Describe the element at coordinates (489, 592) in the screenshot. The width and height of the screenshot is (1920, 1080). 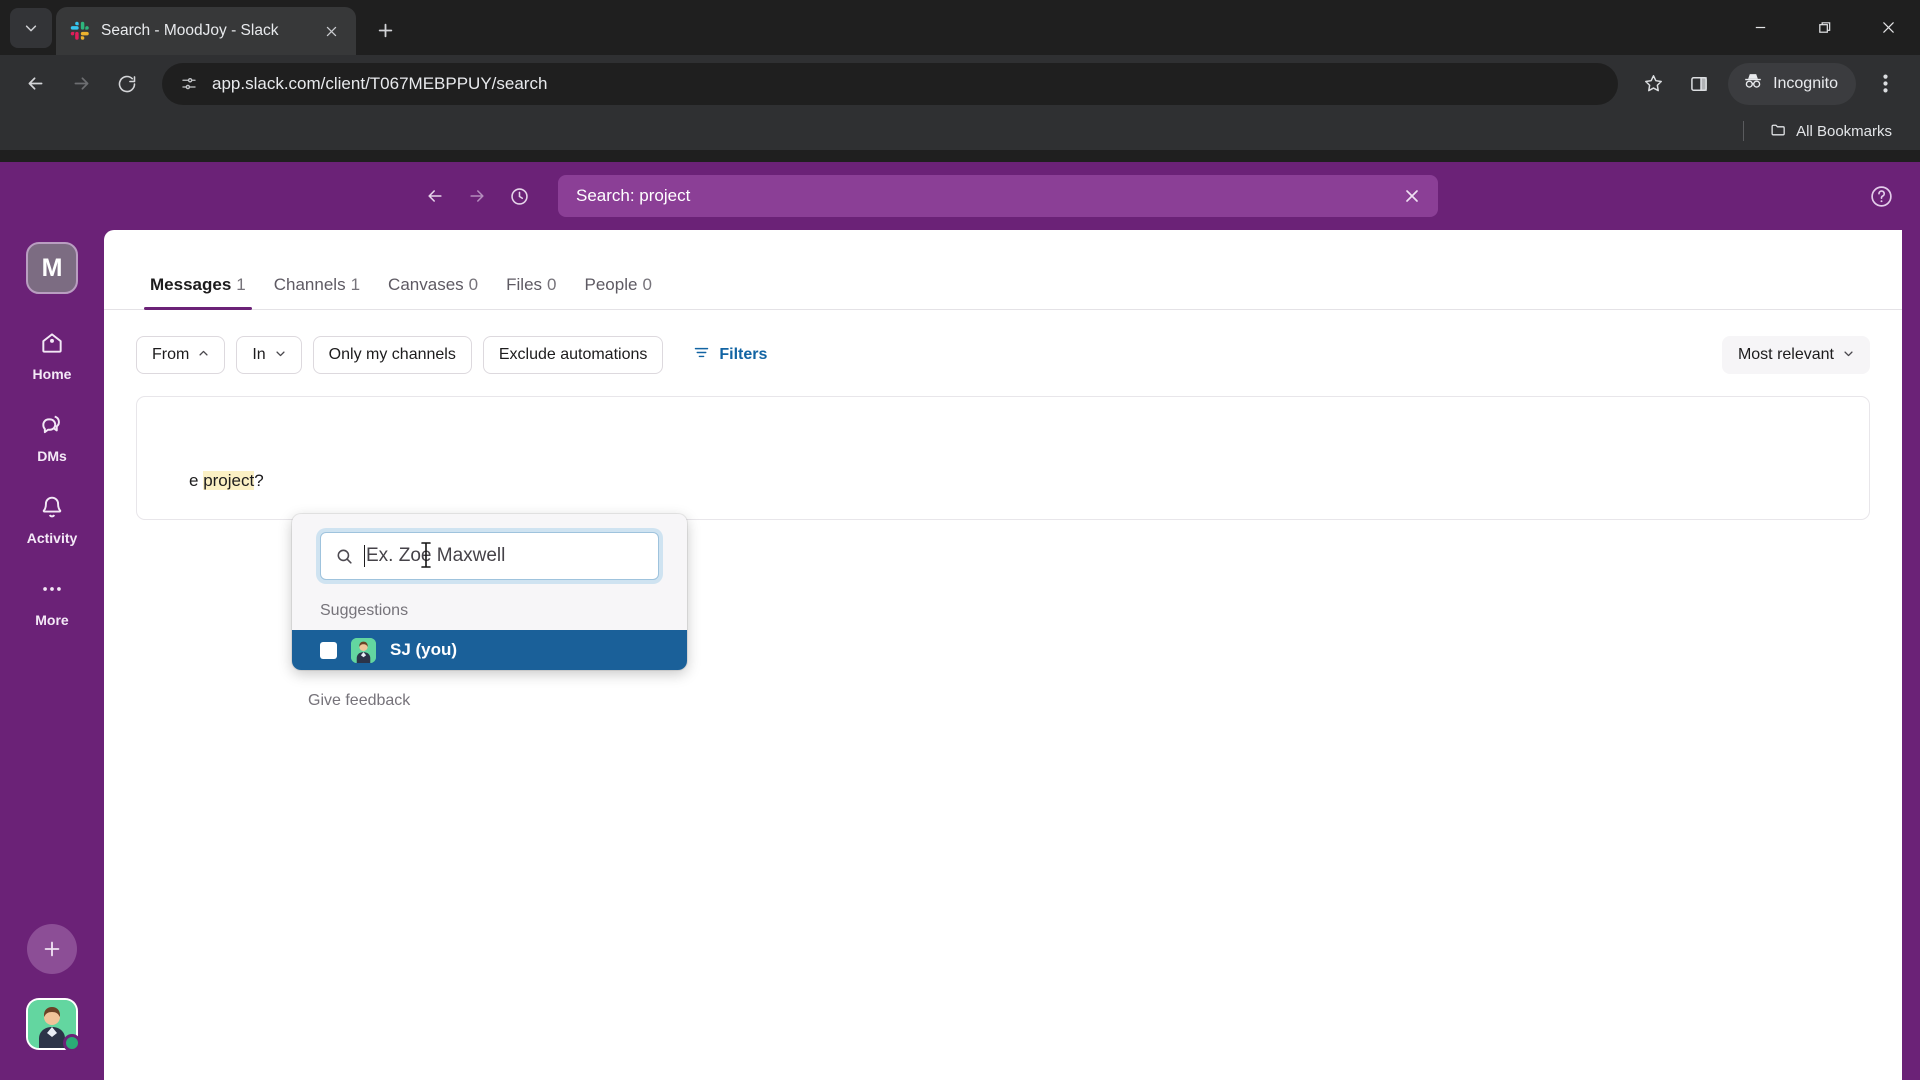
I see `from-filter-dropdown: Ex. Zoe Maxwell Suggestions SJ (you)` at that location.